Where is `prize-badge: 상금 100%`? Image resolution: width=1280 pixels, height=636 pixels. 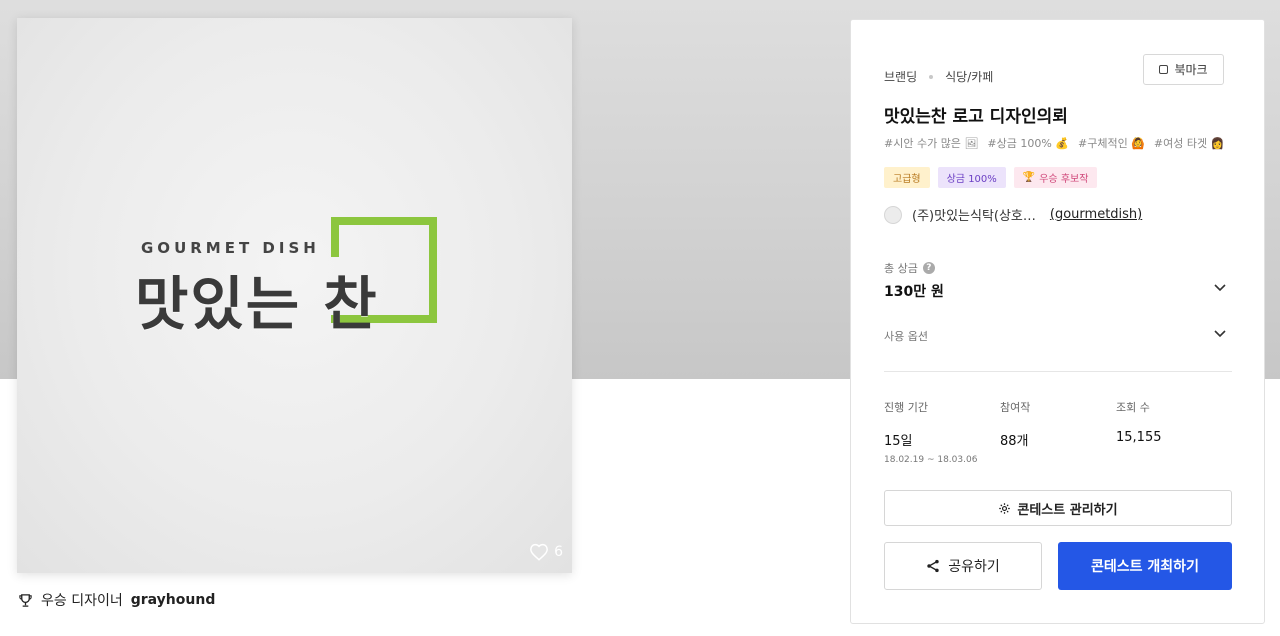 prize-badge: 상금 100% is located at coordinates (971, 177).